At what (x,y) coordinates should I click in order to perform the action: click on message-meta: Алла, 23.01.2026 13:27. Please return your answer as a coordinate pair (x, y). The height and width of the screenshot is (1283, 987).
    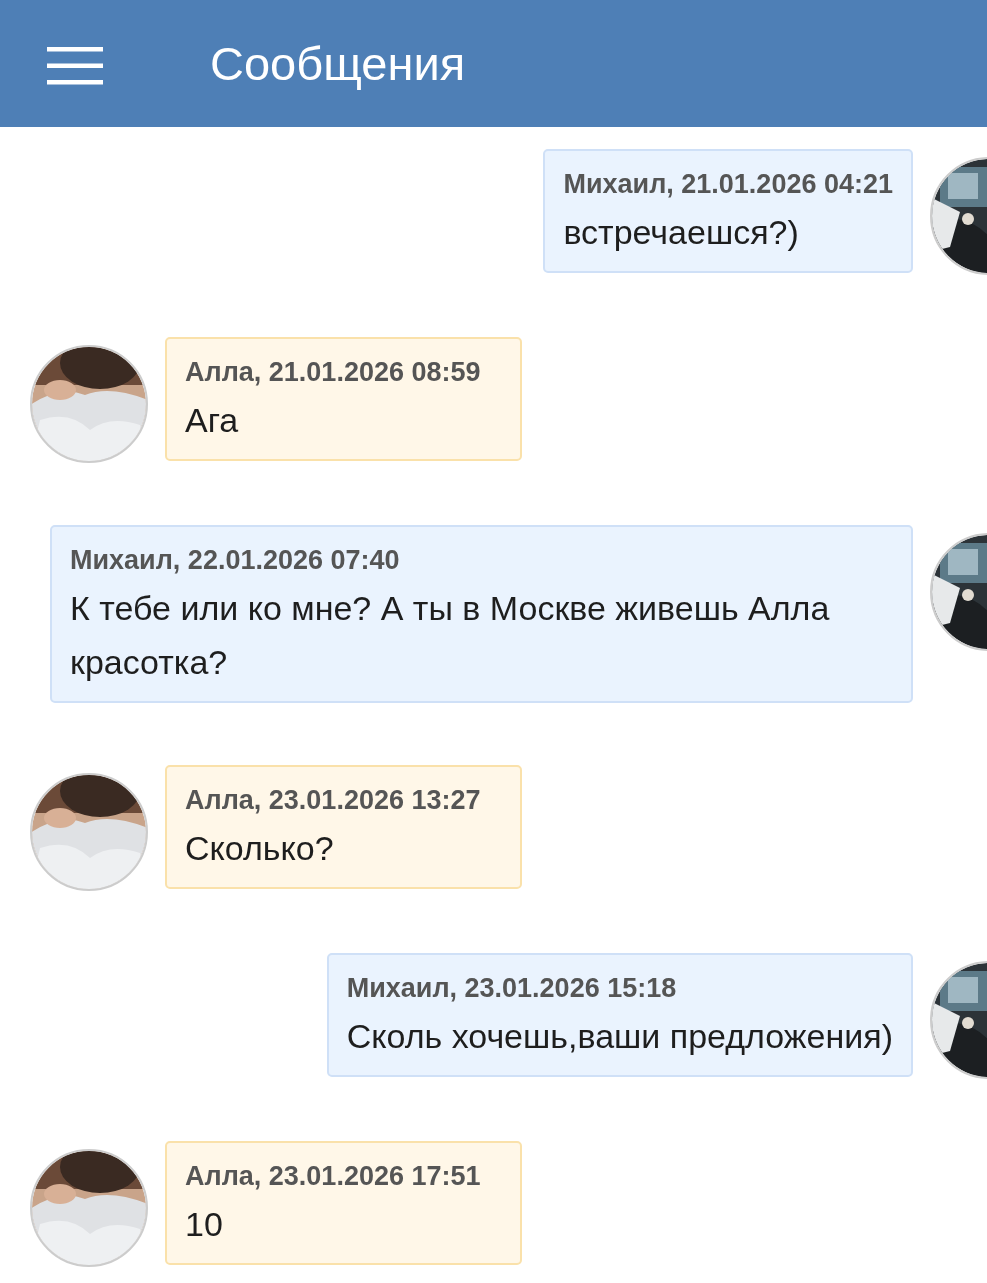
    Looking at the image, I should click on (333, 800).